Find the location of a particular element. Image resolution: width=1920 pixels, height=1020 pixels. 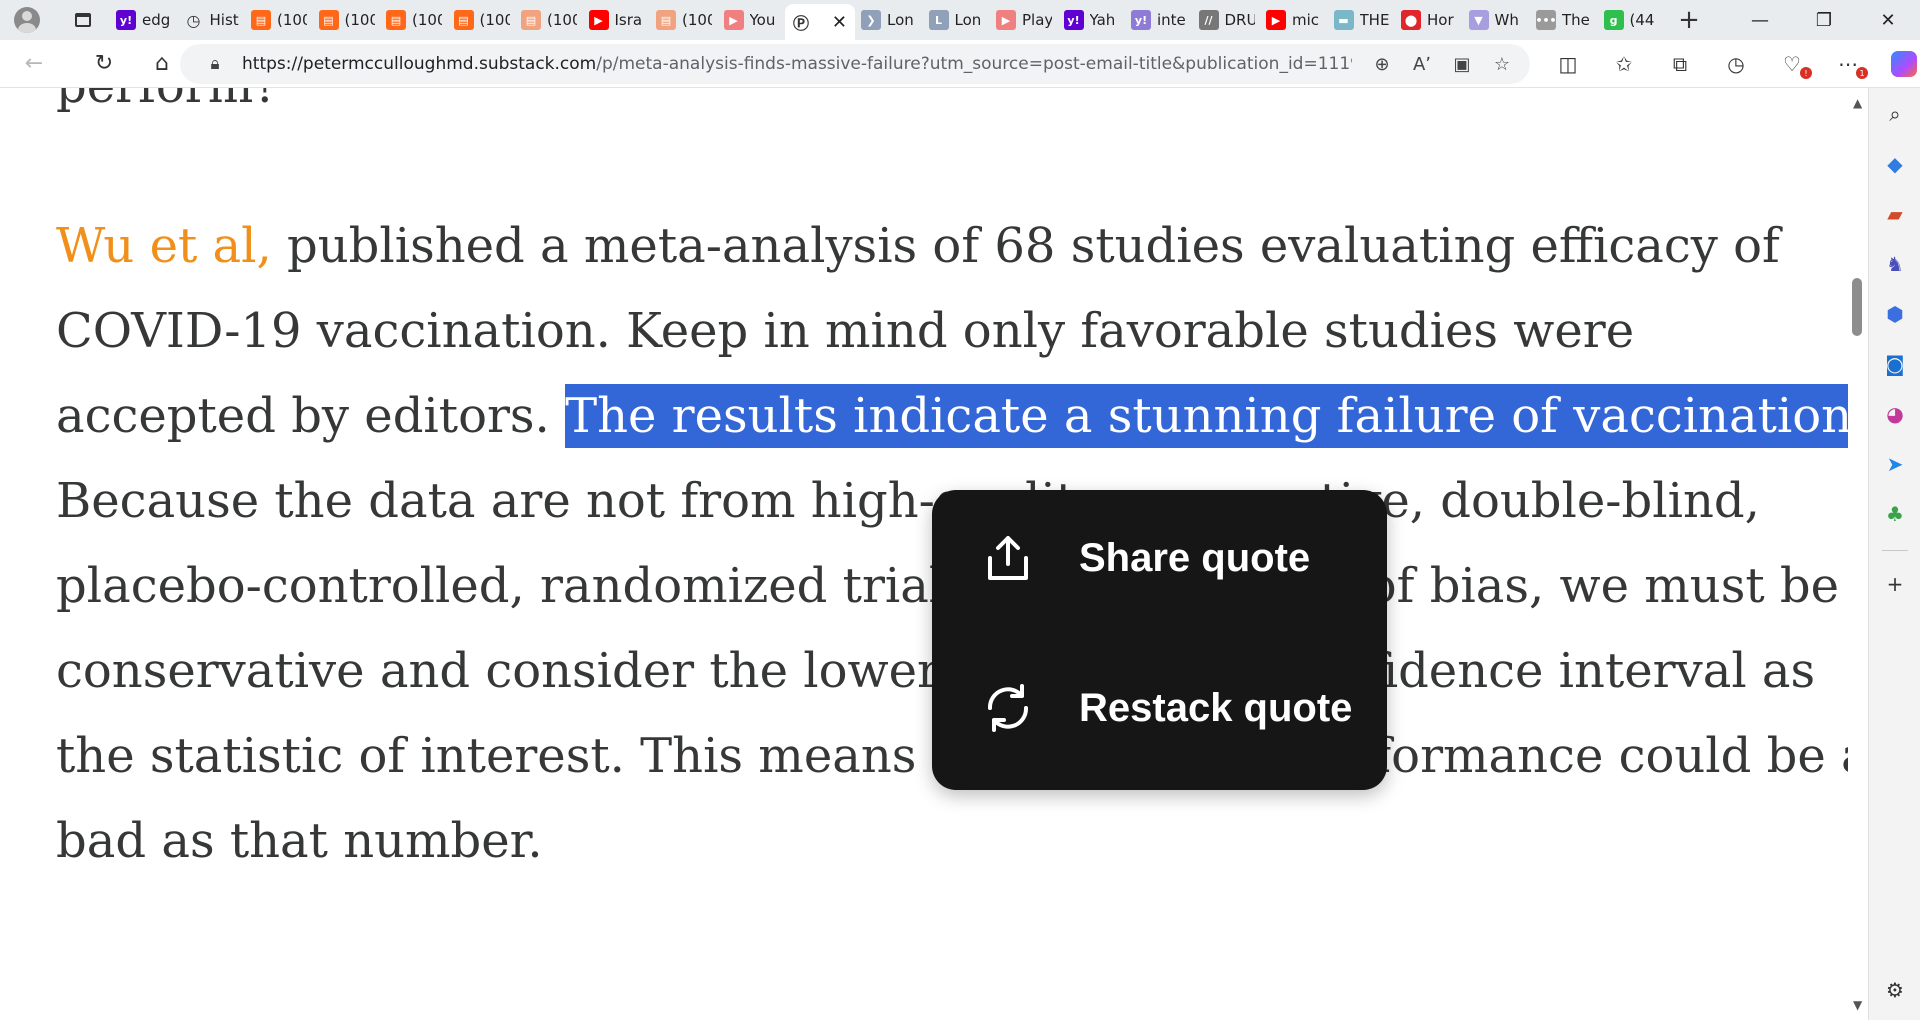

refresh-button: ↻ is located at coordinates (104, 64).